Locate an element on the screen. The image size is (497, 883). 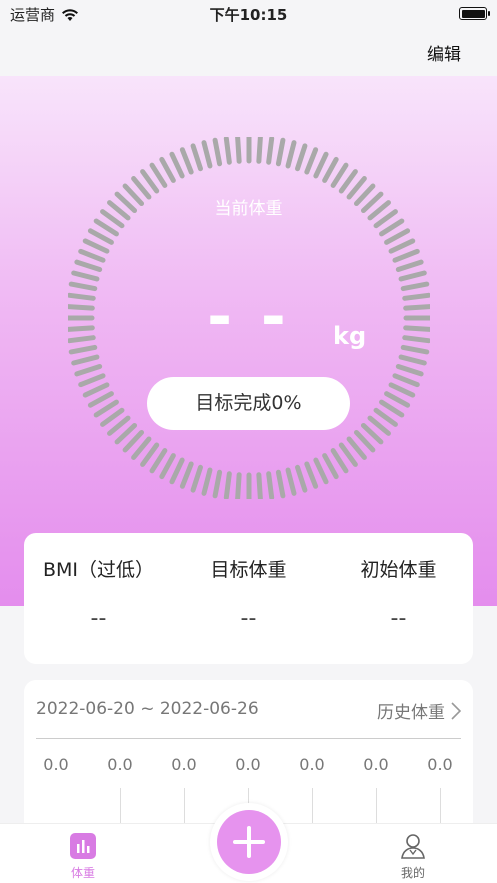
history-weight-link: 历史体重 is located at coordinates (419, 710).